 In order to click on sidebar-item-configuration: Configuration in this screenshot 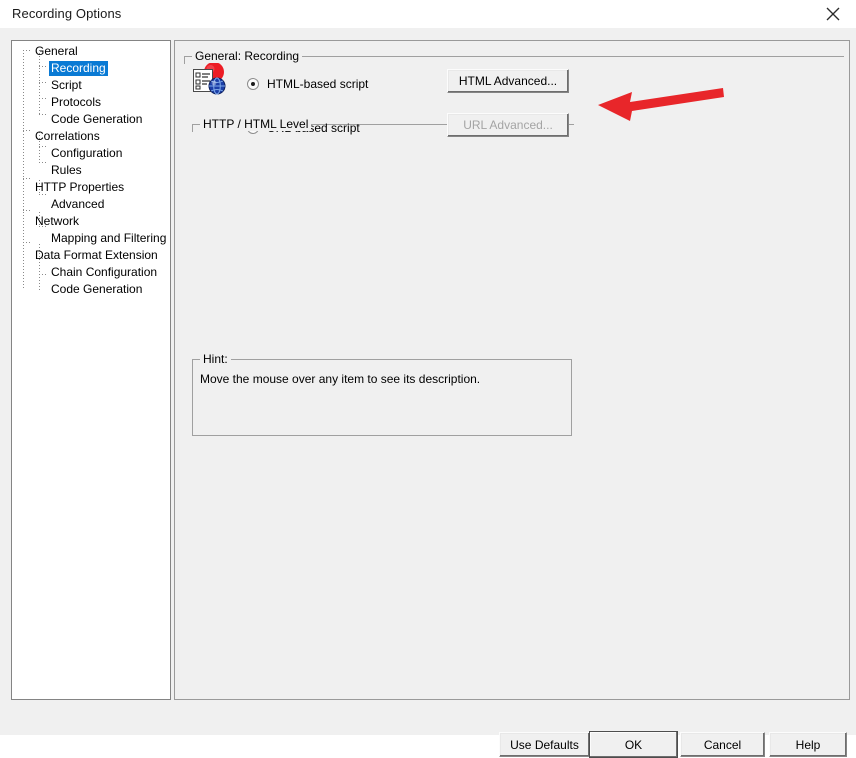, I will do `click(91, 153)`.